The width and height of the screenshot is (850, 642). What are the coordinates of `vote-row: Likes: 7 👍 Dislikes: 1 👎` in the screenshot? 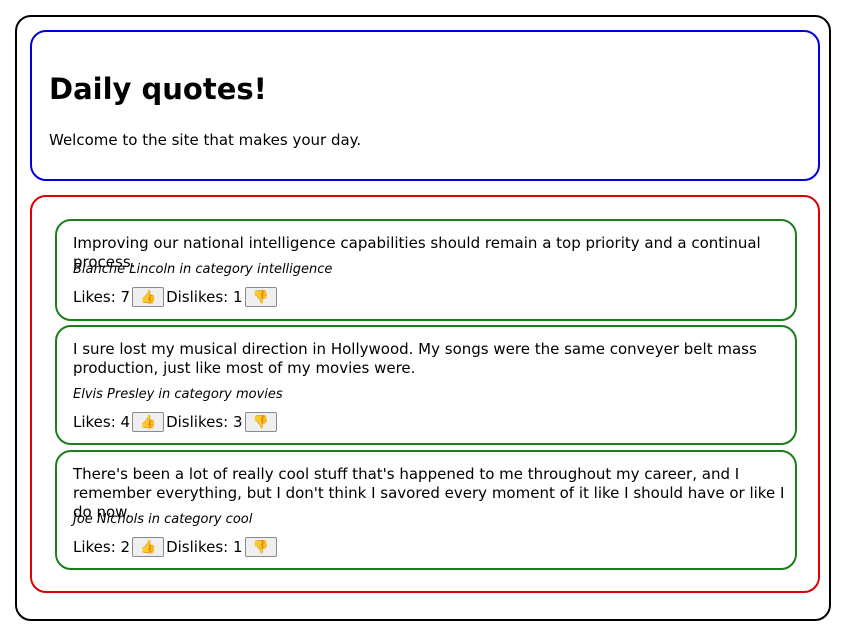 It's located at (176, 297).